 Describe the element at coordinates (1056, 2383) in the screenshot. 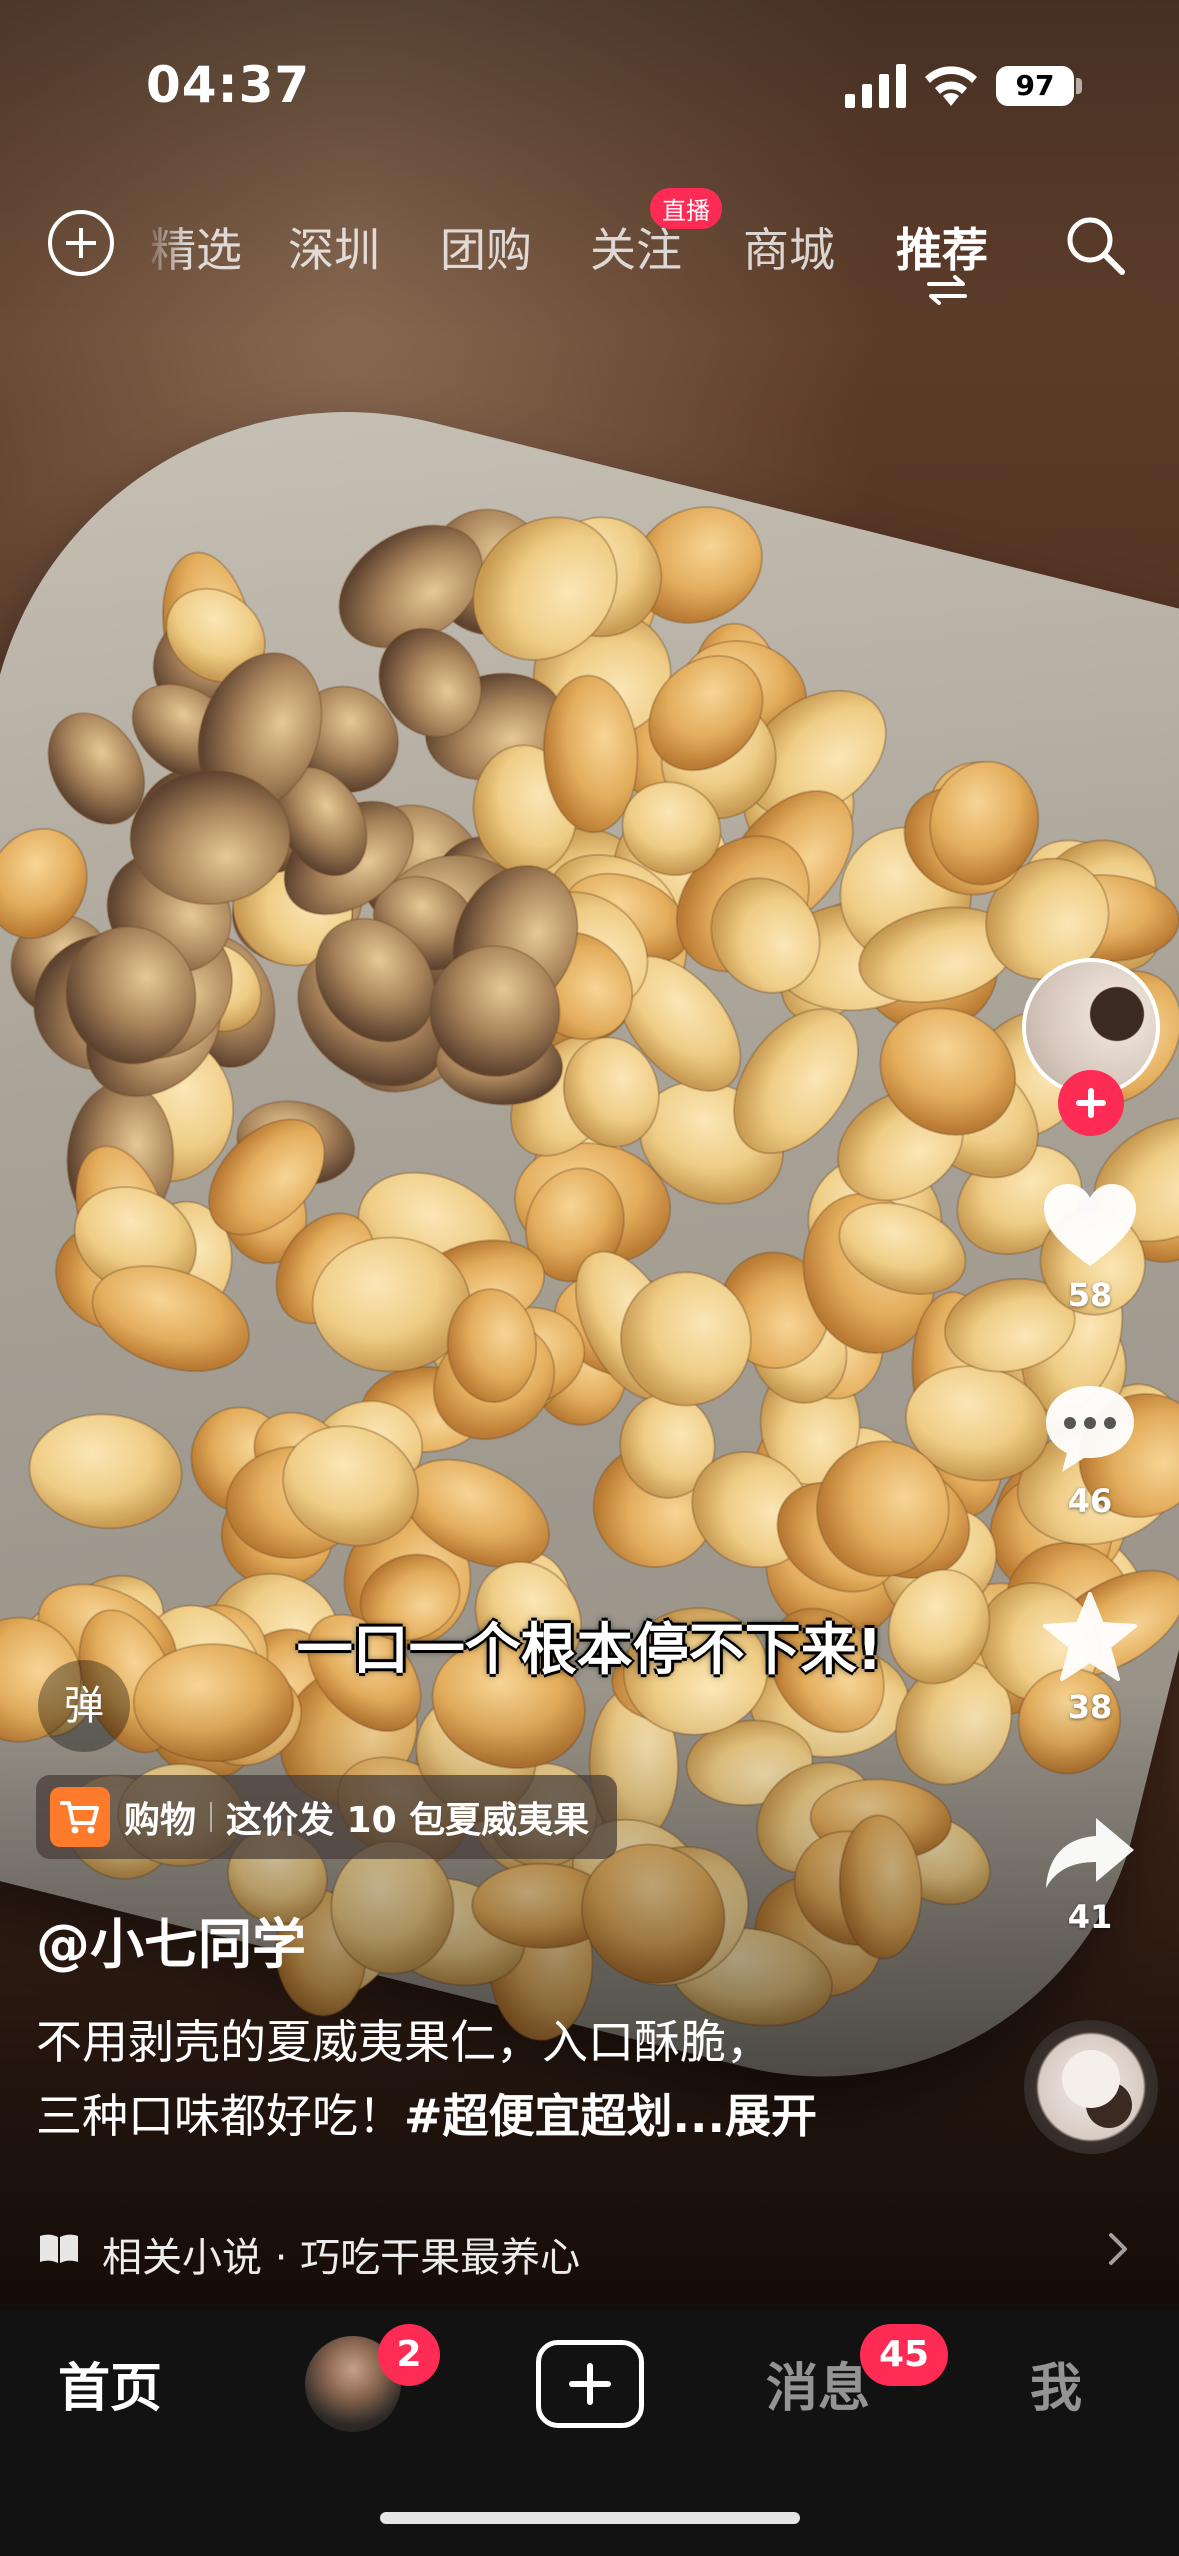

I see `tab-me: 我` at that location.